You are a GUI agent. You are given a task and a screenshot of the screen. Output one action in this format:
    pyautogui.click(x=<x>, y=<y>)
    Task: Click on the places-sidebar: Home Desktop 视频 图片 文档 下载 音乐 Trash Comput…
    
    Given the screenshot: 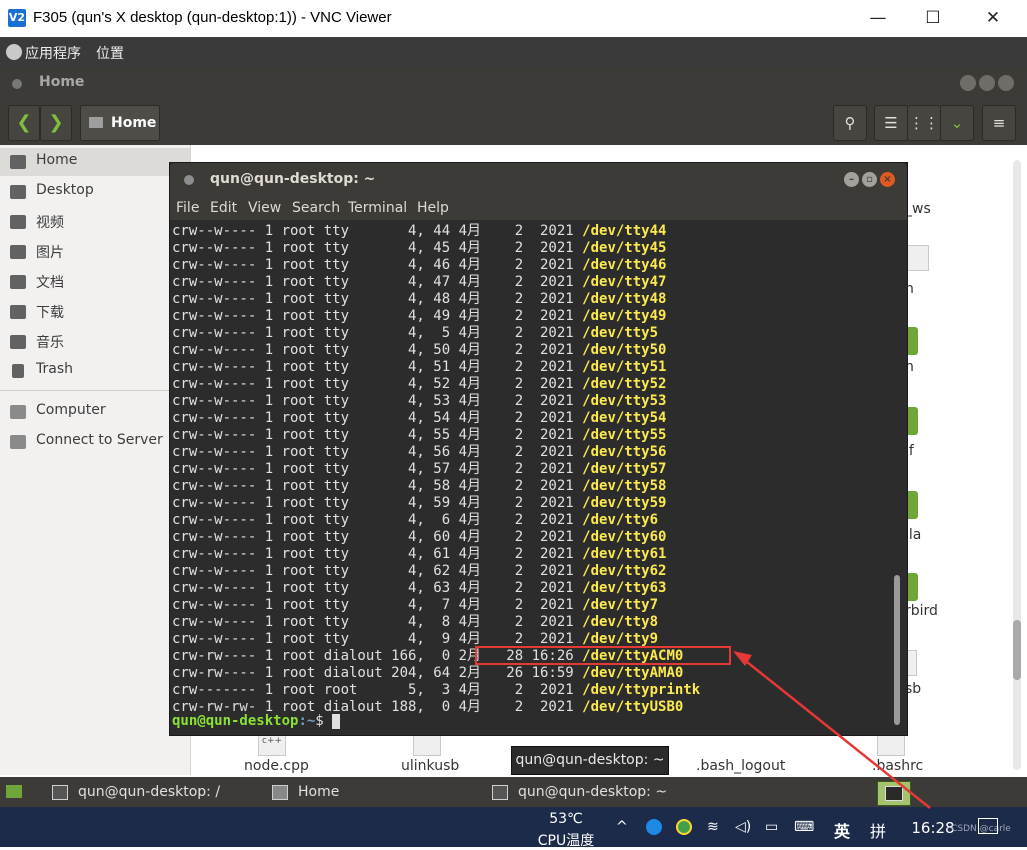 What is the action you would take?
    pyautogui.click(x=95, y=460)
    